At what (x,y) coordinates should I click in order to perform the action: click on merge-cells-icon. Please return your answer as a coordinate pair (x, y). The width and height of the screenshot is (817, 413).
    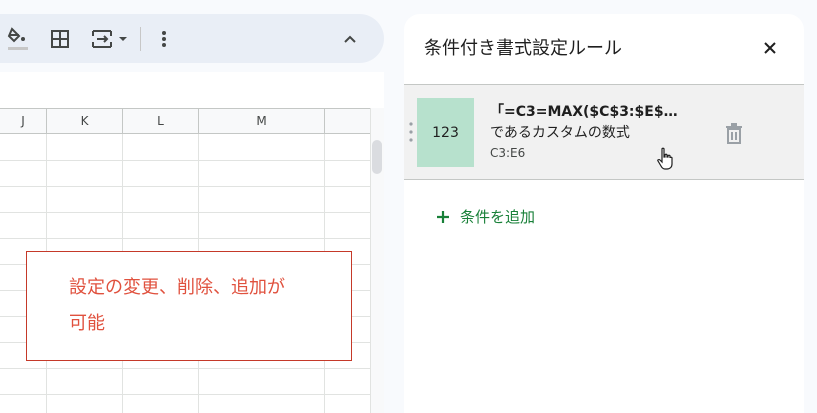
    Looking at the image, I should click on (102, 39).